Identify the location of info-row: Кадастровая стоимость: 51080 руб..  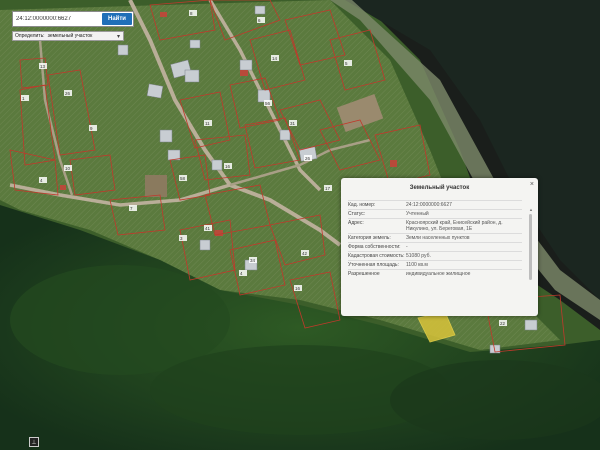
(435, 255).